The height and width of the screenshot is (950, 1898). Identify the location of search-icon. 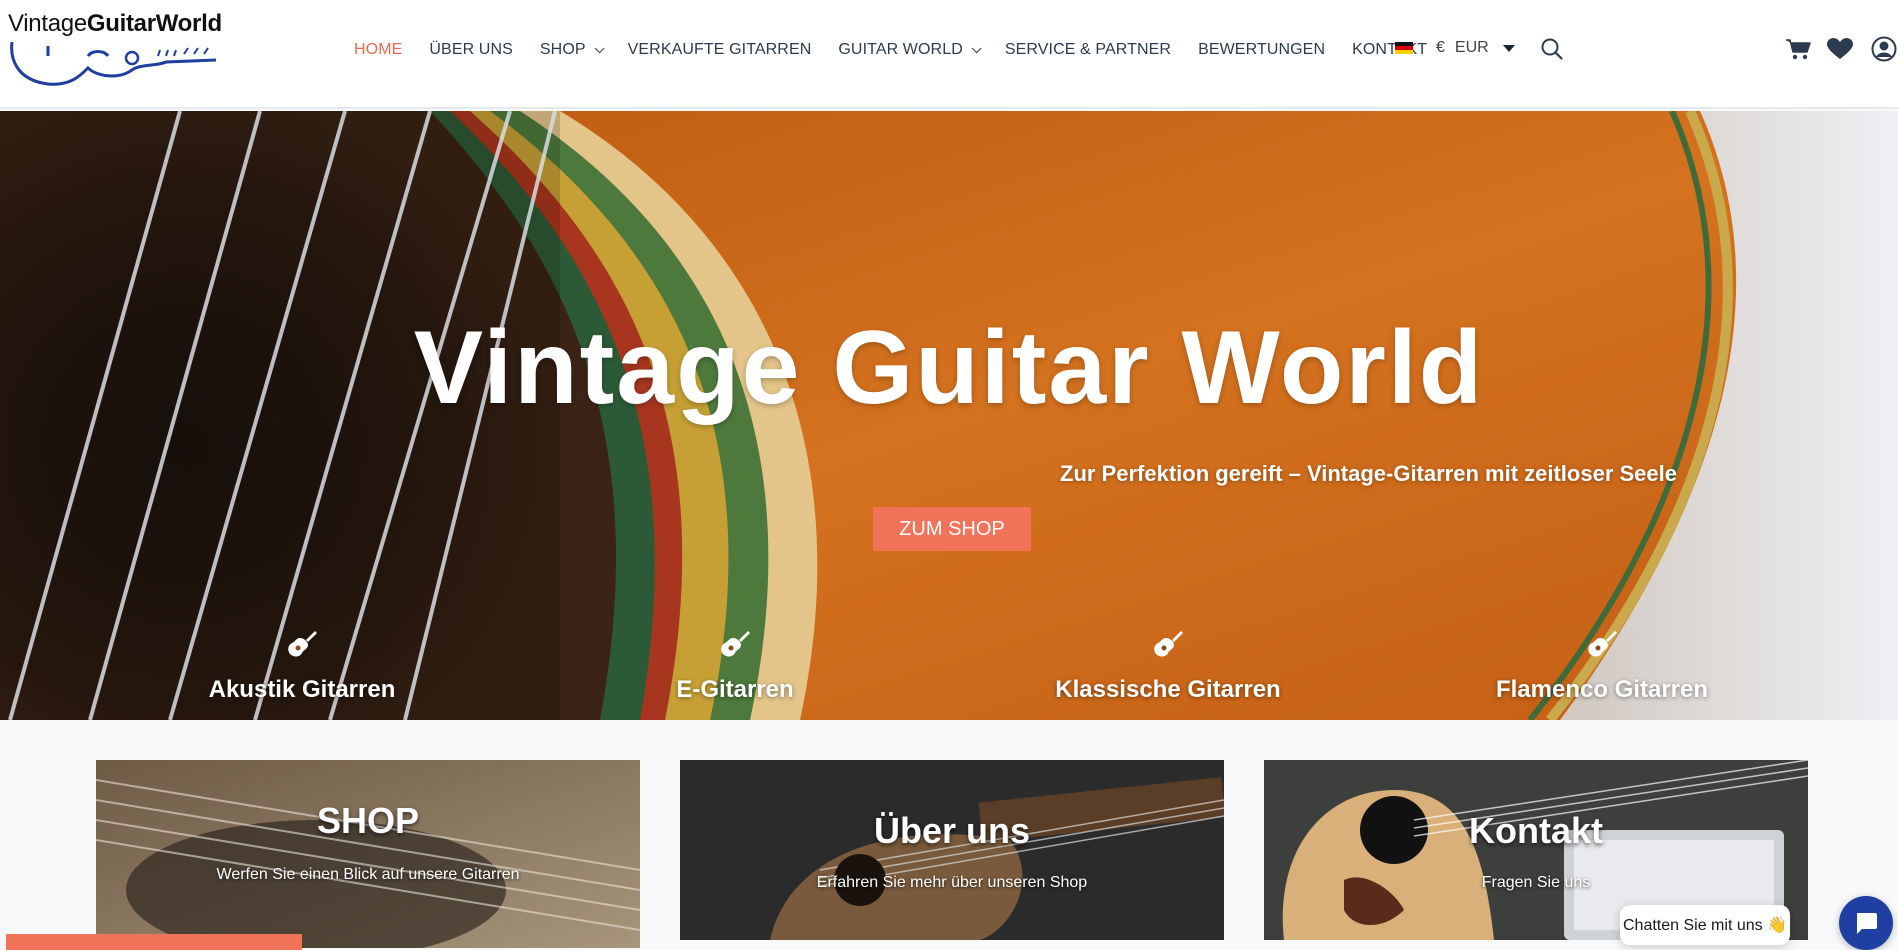
(1552, 51).